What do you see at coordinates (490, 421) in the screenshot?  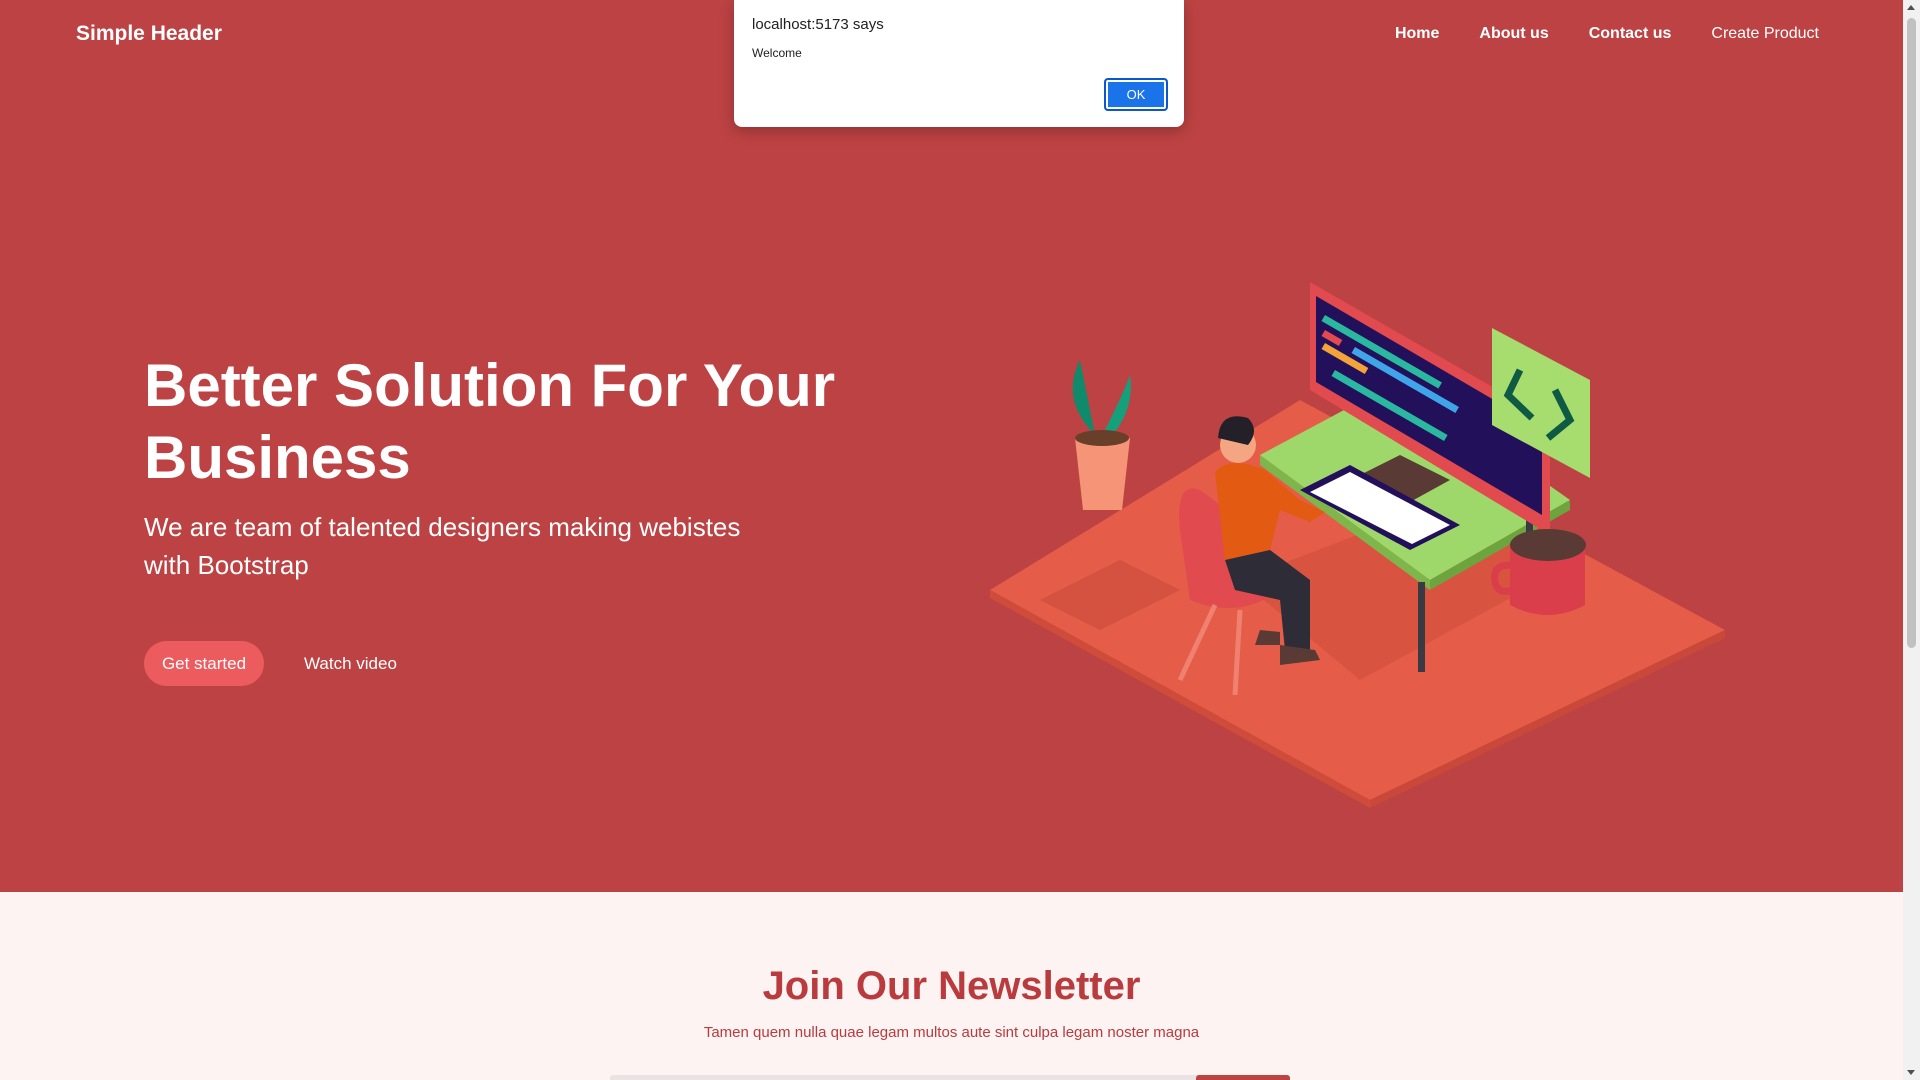 I see `hero-title: Better Solution For Your Business` at bounding box center [490, 421].